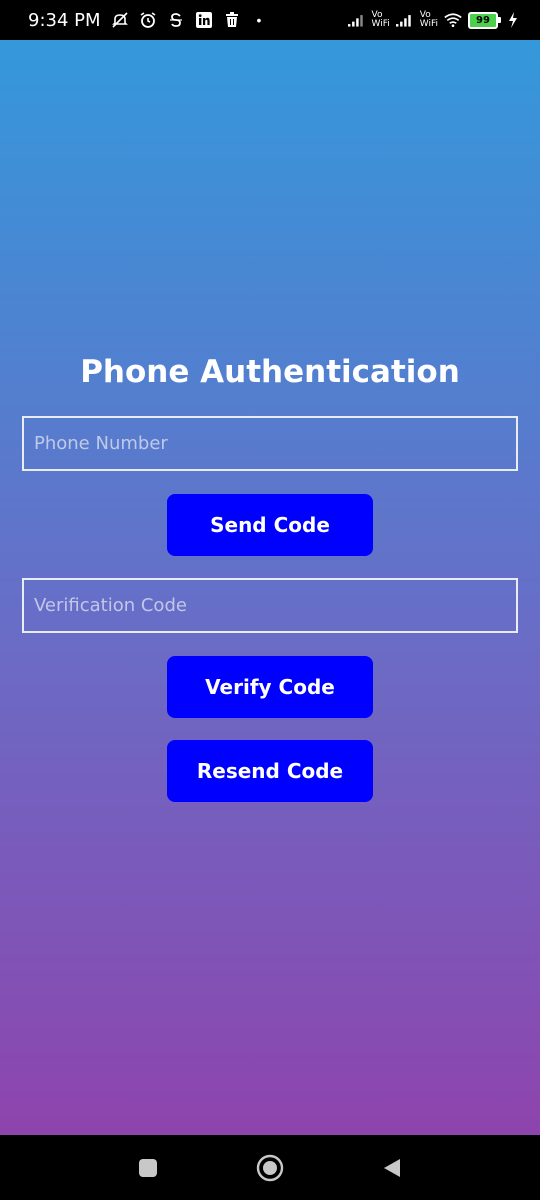 Image resolution: width=540 pixels, height=1200 pixels. I want to click on mute-icon, so click(120, 20).